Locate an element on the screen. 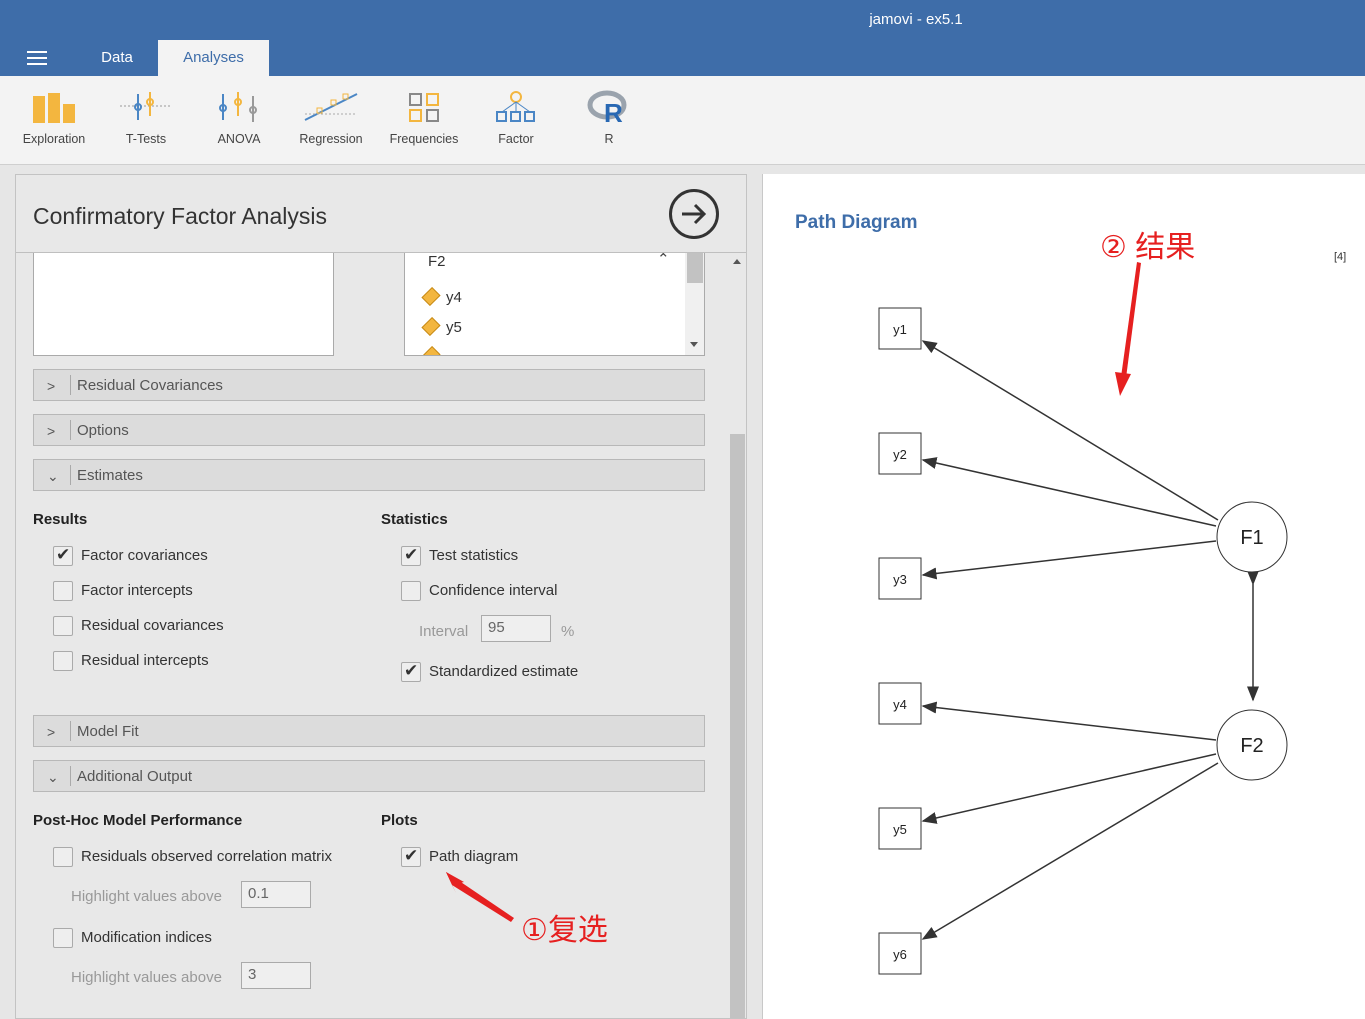 This screenshot has height=1019, width=1365. tab-data: Data is located at coordinates (117, 58).